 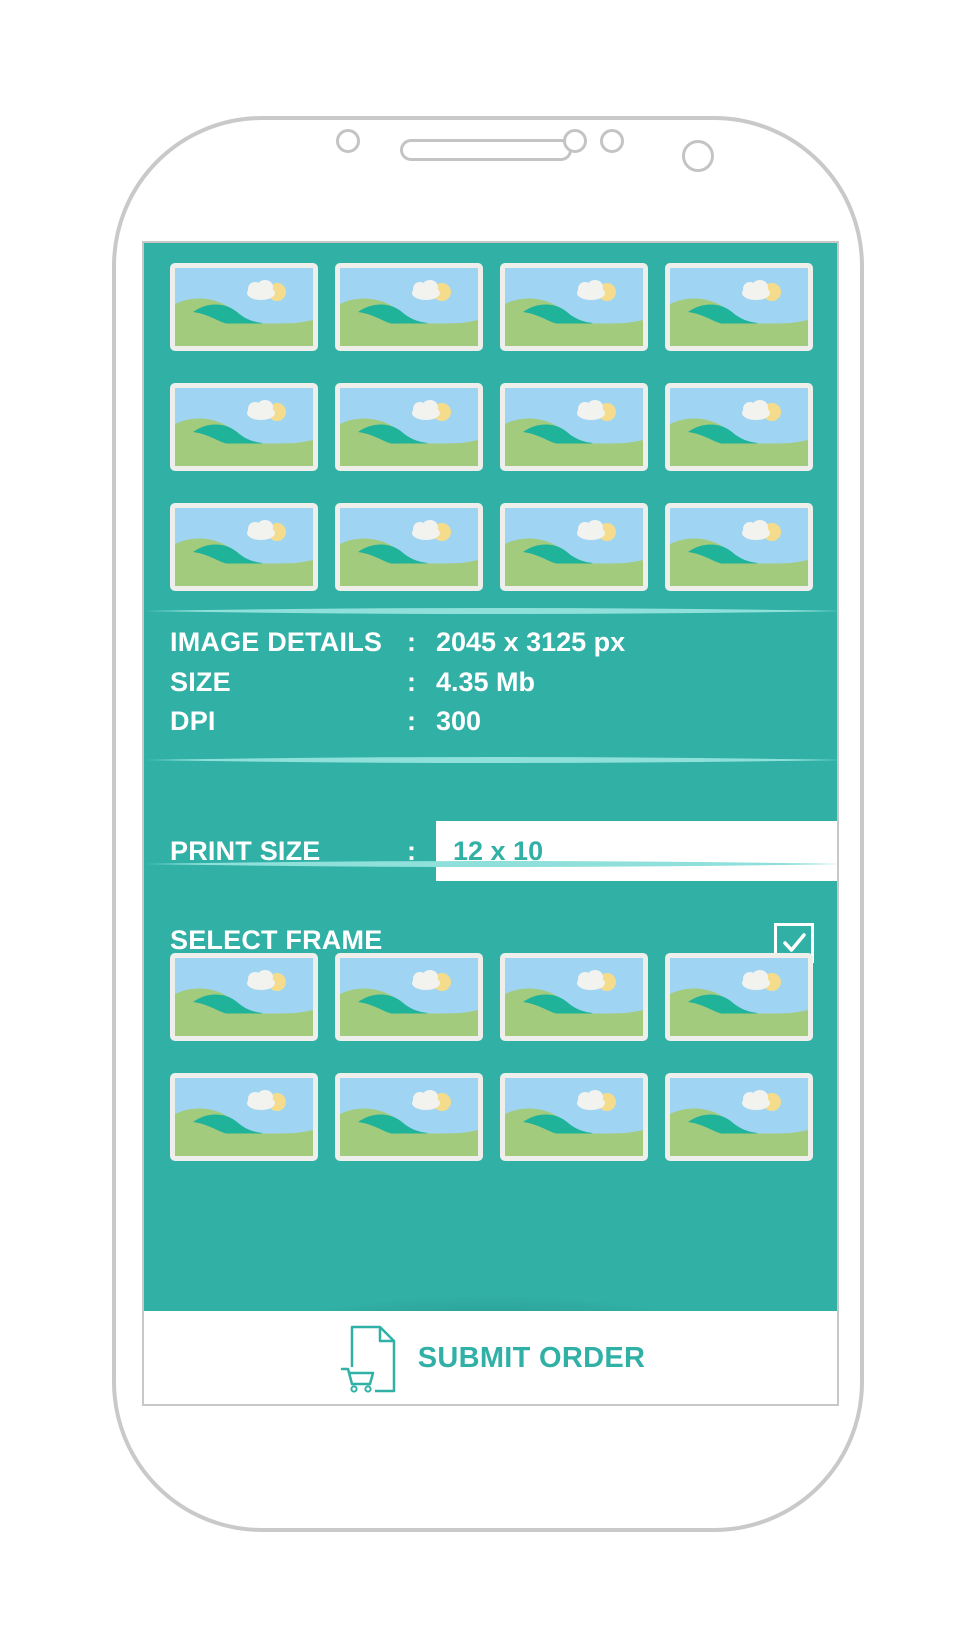 What do you see at coordinates (486, 150) in the screenshot?
I see `phone-speaker` at bounding box center [486, 150].